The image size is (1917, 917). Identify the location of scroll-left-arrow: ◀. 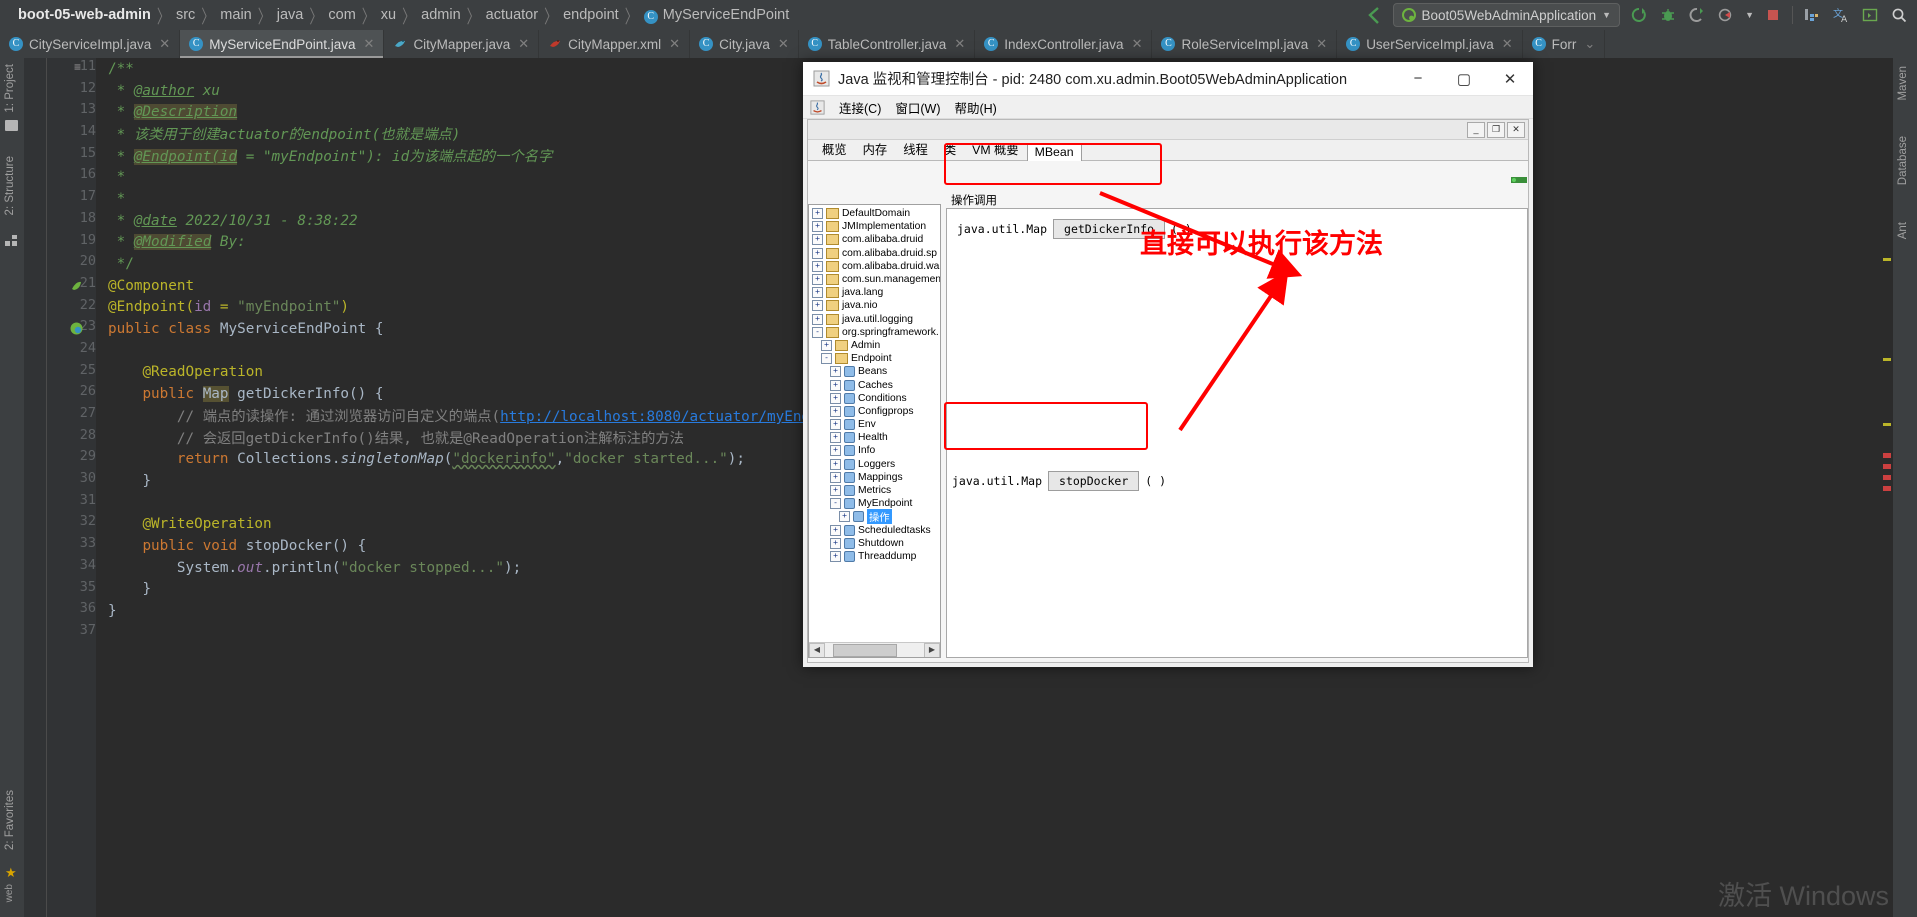
(817, 649).